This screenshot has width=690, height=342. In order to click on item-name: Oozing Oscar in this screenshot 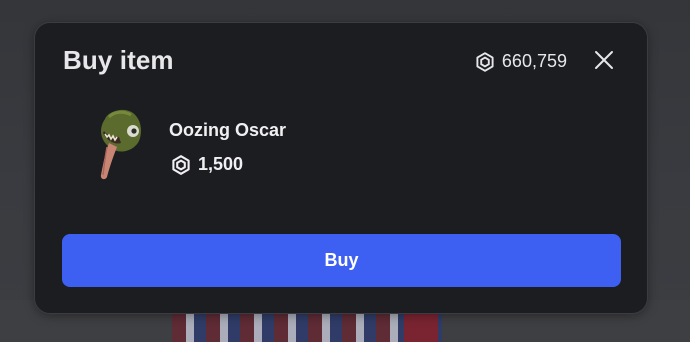, I will do `click(228, 130)`.